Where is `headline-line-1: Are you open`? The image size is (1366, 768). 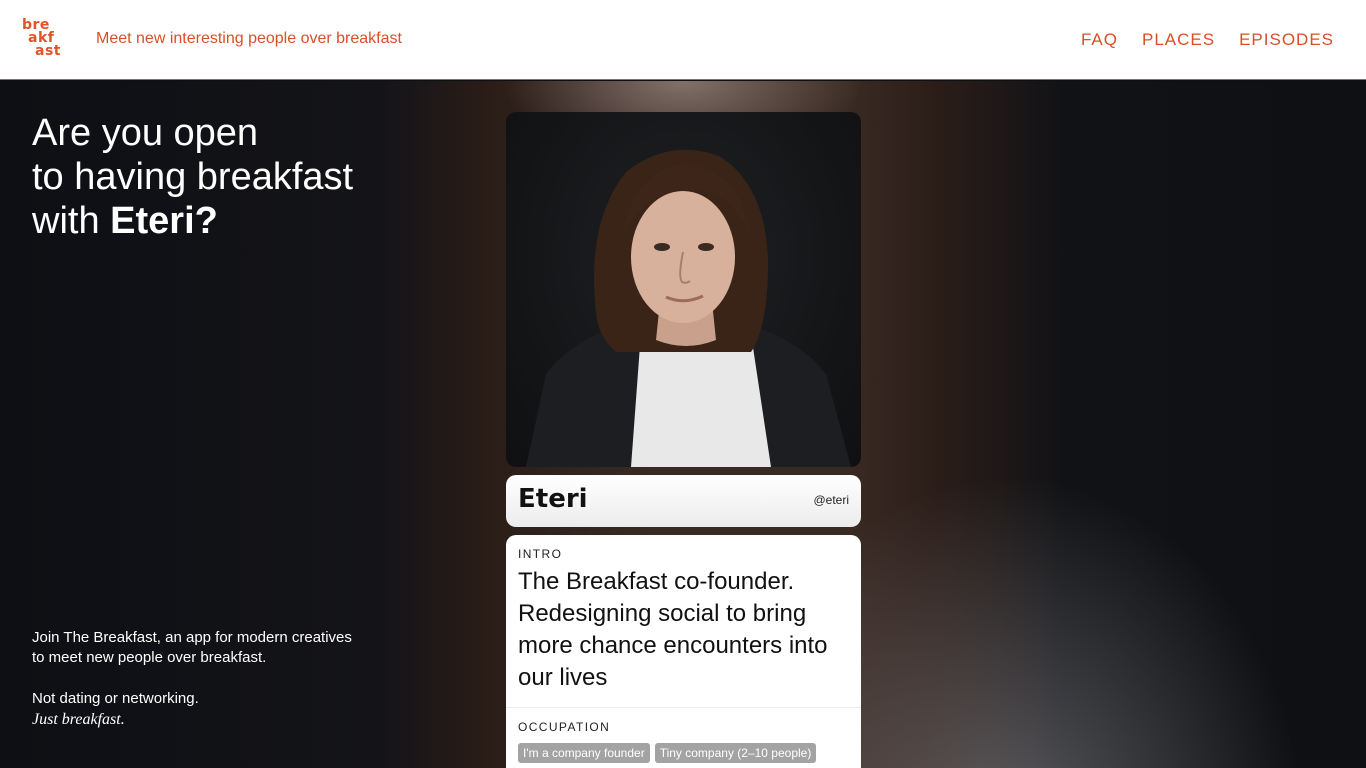 headline-line-1: Are you open is located at coordinates (145, 133).